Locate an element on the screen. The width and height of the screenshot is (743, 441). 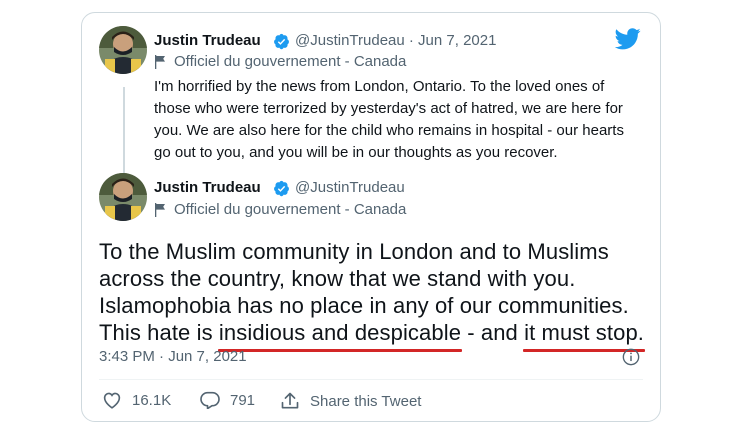
underlined-phrase: it must stop. is located at coordinates (584, 332).